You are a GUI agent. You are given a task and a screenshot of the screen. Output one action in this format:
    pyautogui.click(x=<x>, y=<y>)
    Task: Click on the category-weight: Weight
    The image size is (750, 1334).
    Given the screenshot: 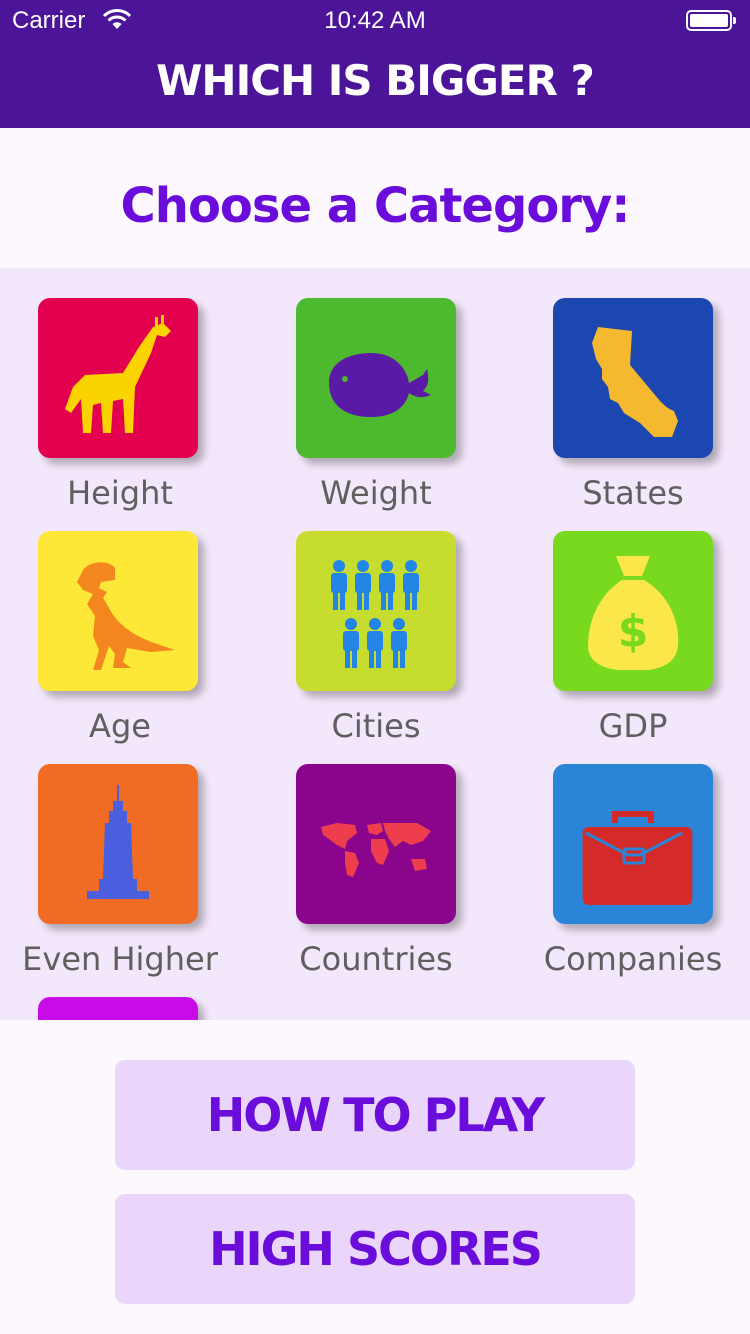 What is the action you would take?
    pyautogui.click(x=376, y=408)
    